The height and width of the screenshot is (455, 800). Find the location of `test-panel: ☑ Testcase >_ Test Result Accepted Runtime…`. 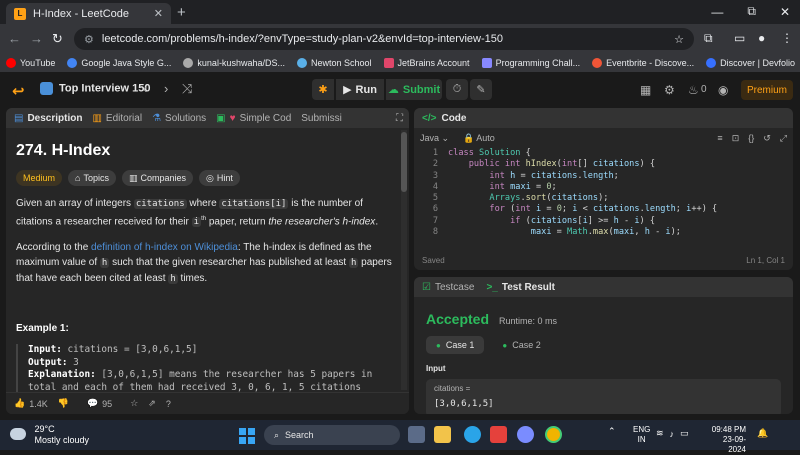

test-panel: ☑ Testcase >_ Test Result Accepted Runtime… is located at coordinates (603, 345).